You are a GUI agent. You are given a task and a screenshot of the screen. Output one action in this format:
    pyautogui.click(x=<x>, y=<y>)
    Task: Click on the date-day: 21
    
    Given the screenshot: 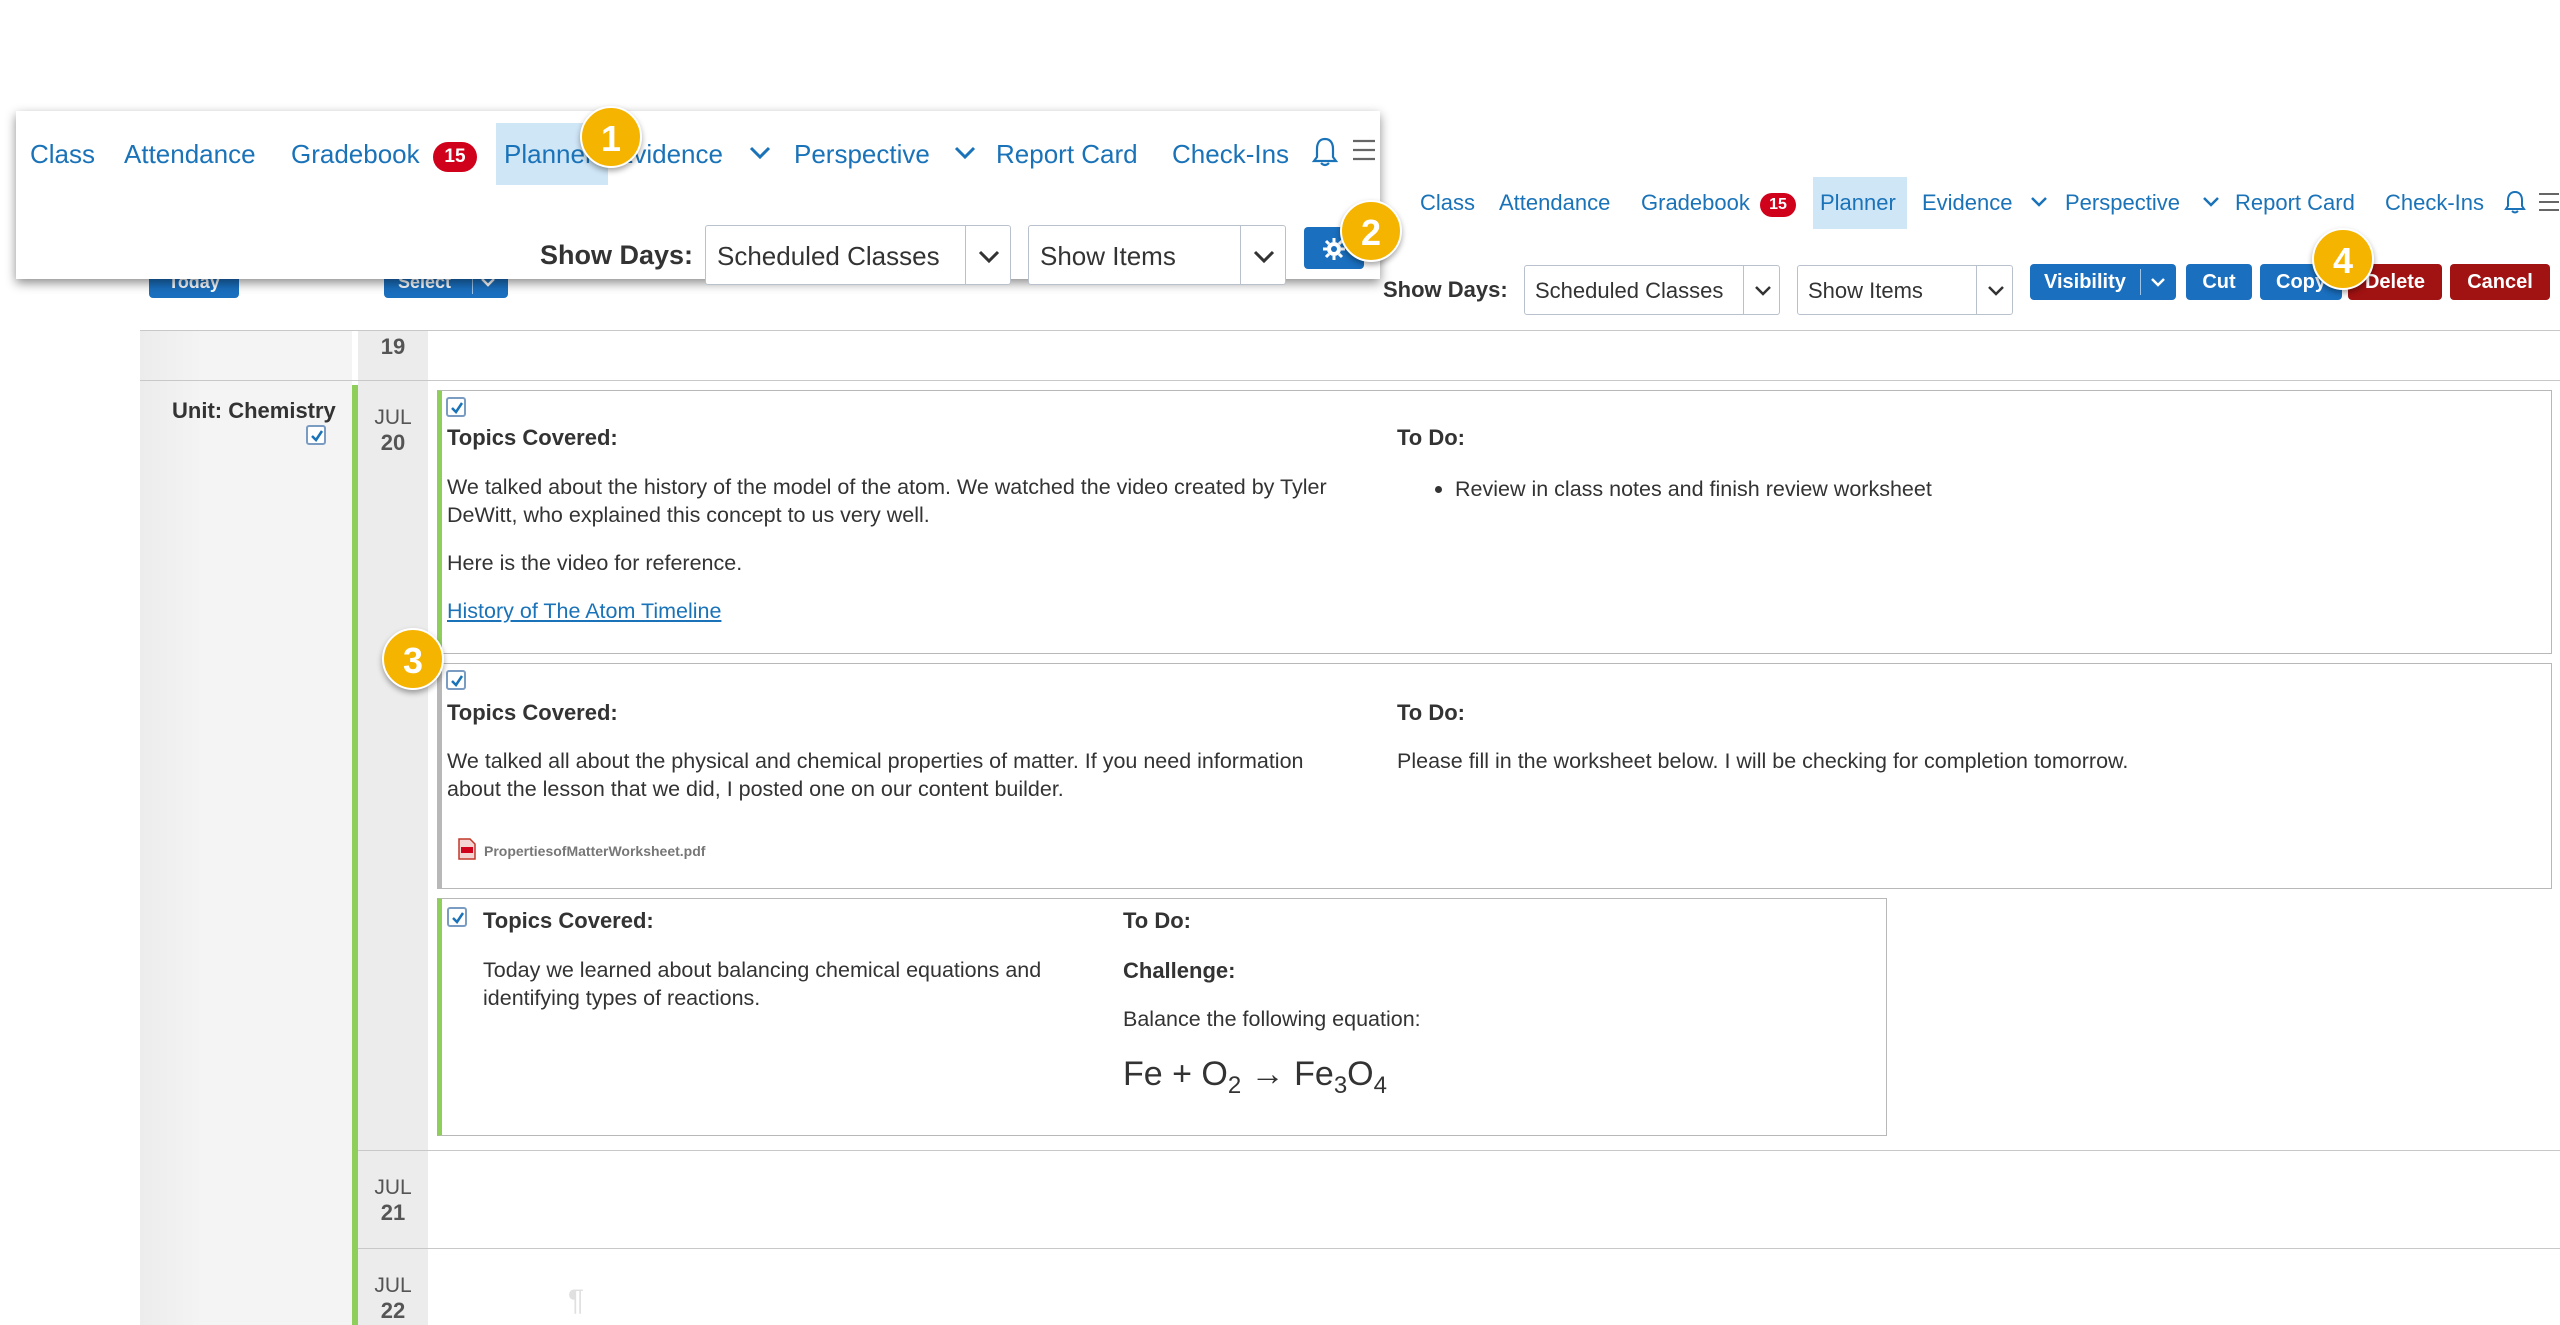 What is the action you would take?
    pyautogui.click(x=393, y=1212)
    